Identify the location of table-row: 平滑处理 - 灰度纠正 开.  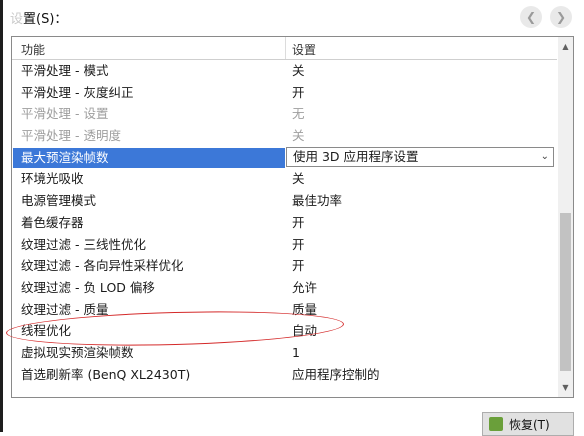
(284, 93).